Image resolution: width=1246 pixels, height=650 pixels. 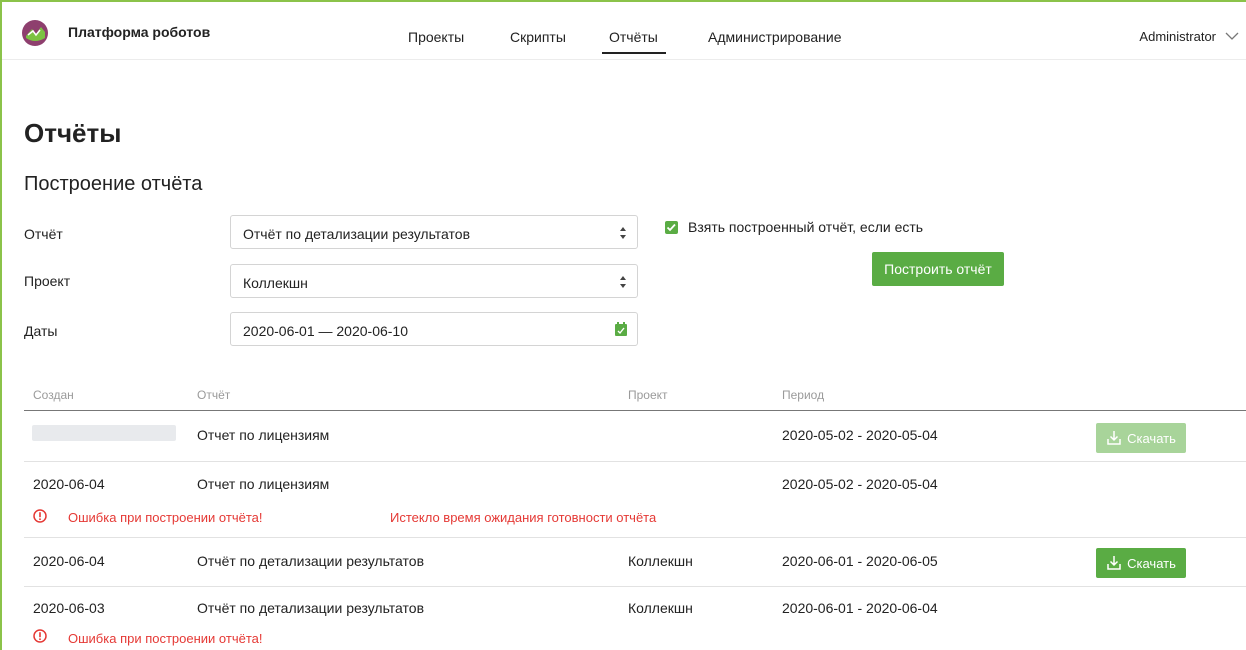 What do you see at coordinates (648, 395) in the screenshot?
I see `column-header-project: Проект` at bounding box center [648, 395].